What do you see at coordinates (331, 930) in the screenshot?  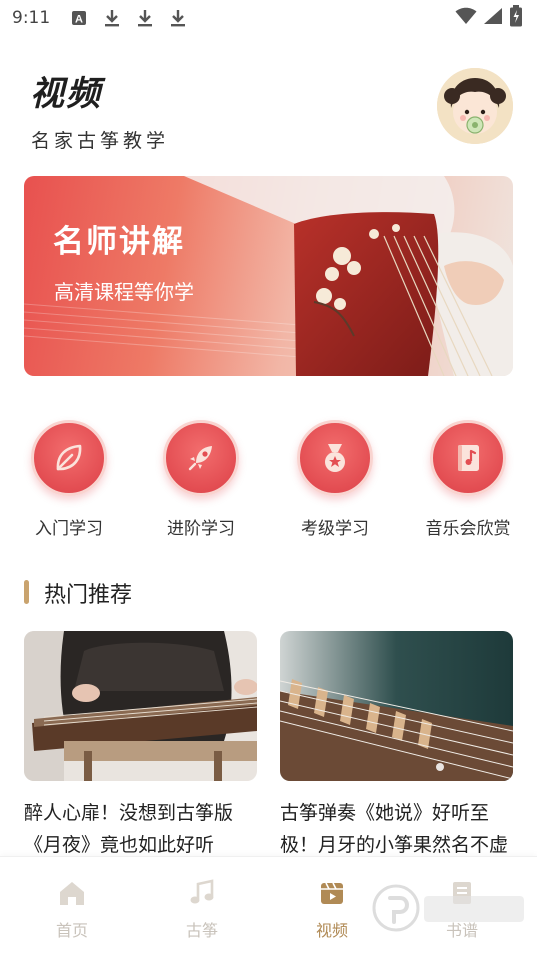 I see `tab-label: 视频` at bounding box center [331, 930].